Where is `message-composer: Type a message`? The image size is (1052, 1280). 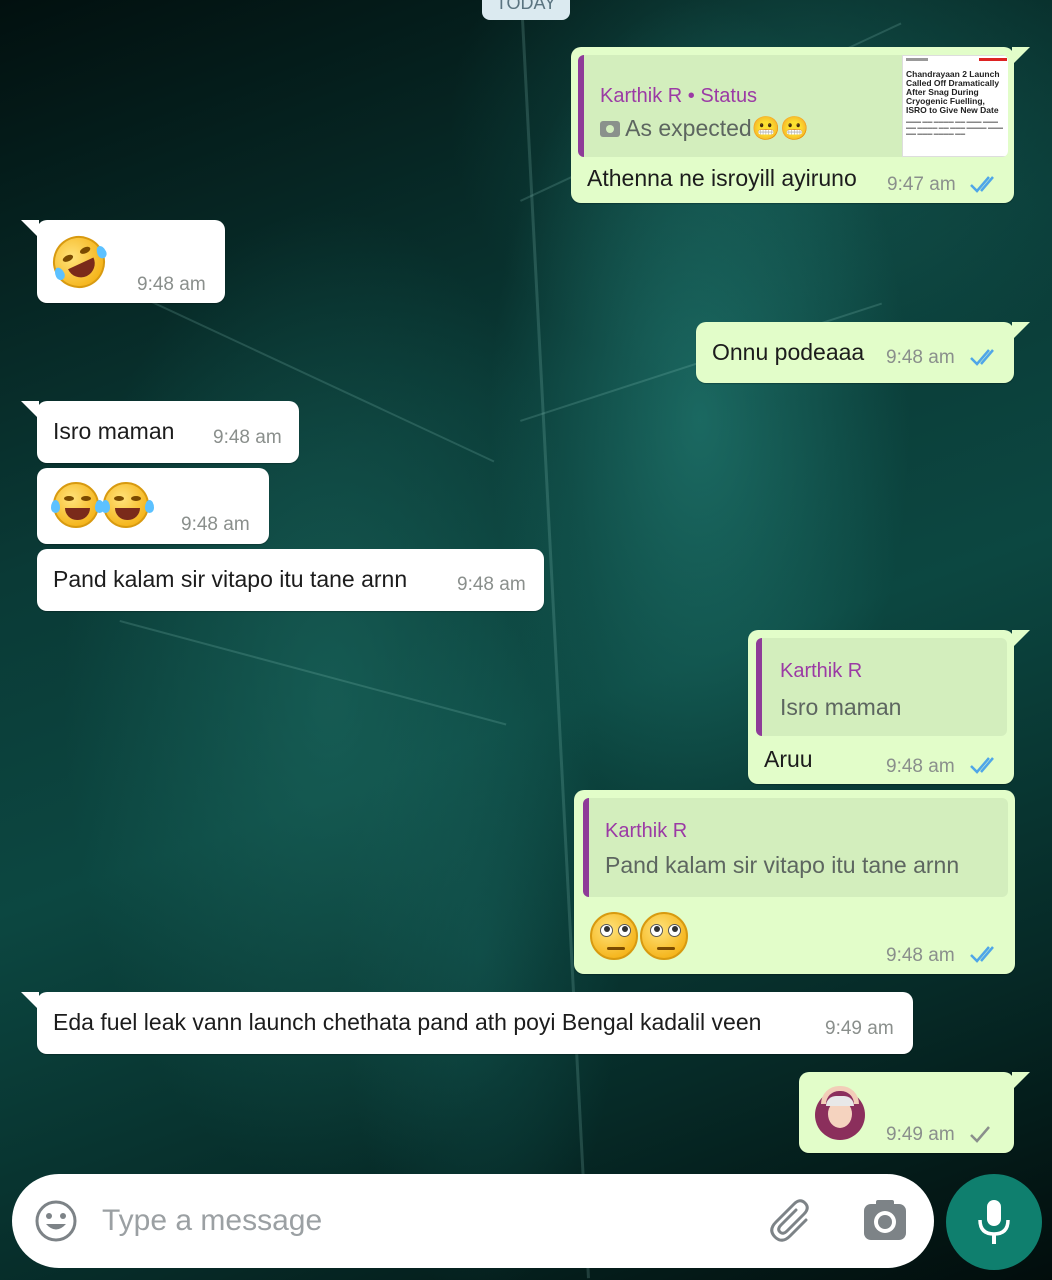
message-composer: Type a message is located at coordinates (473, 1221).